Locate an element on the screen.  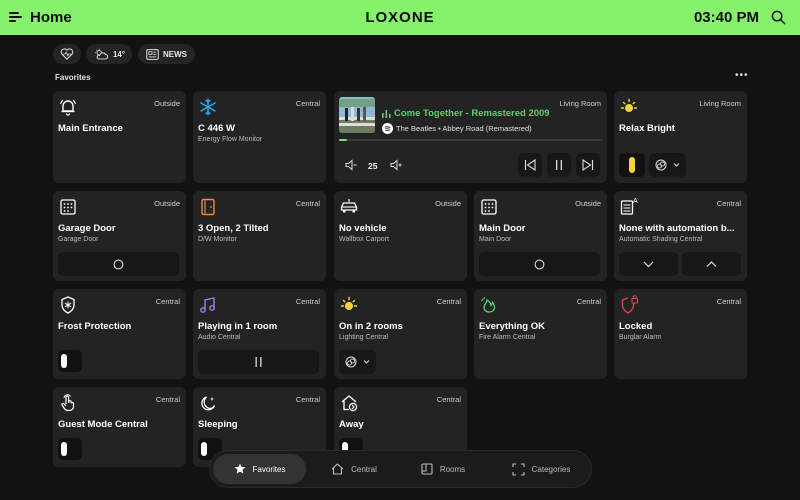
away-house-icon is located at coordinates (349, 403).